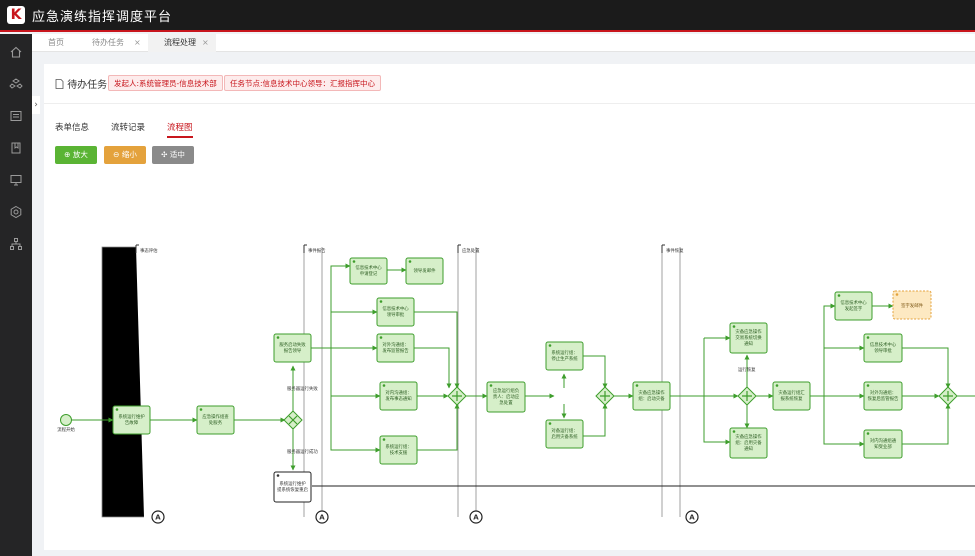 The height and width of the screenshot is (556, 975). Describe the element at coordinates (66, 429) in the screenshot. I see `start-label: 流程开始` at that location.